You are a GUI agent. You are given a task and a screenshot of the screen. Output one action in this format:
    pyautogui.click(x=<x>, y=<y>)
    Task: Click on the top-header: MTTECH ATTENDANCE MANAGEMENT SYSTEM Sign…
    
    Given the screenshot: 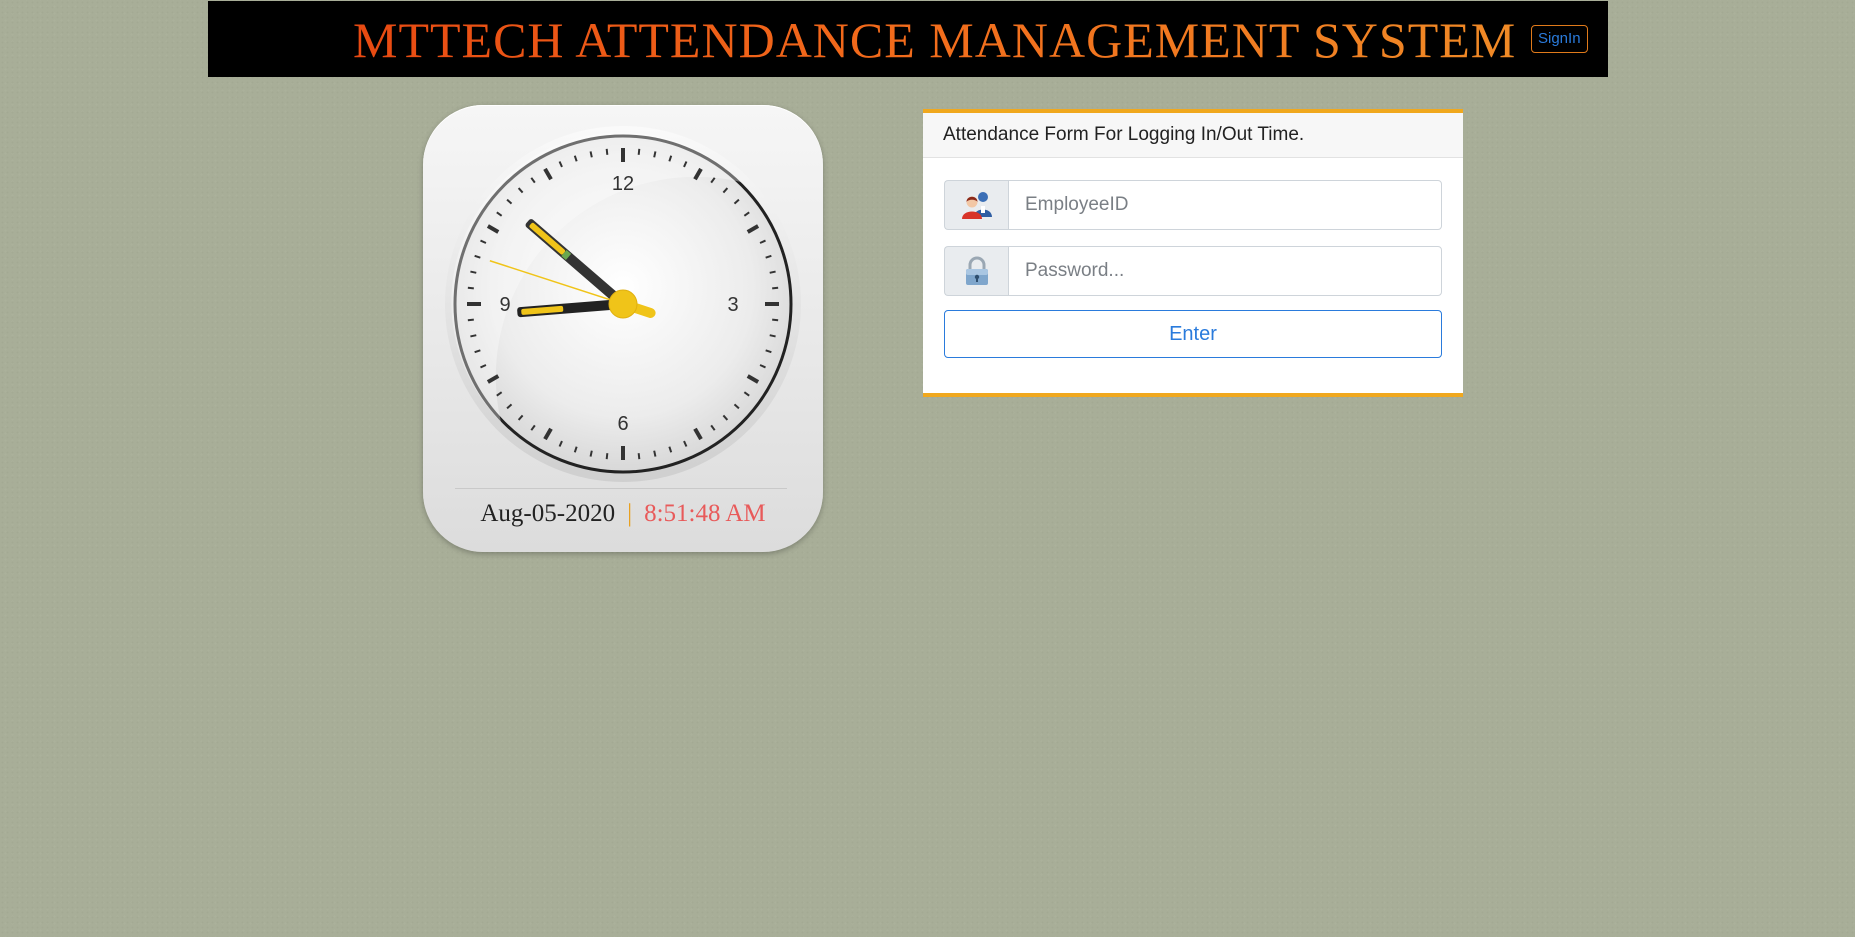 What is the action you would take?
    pyautogui.click(x=908, y=39)
    